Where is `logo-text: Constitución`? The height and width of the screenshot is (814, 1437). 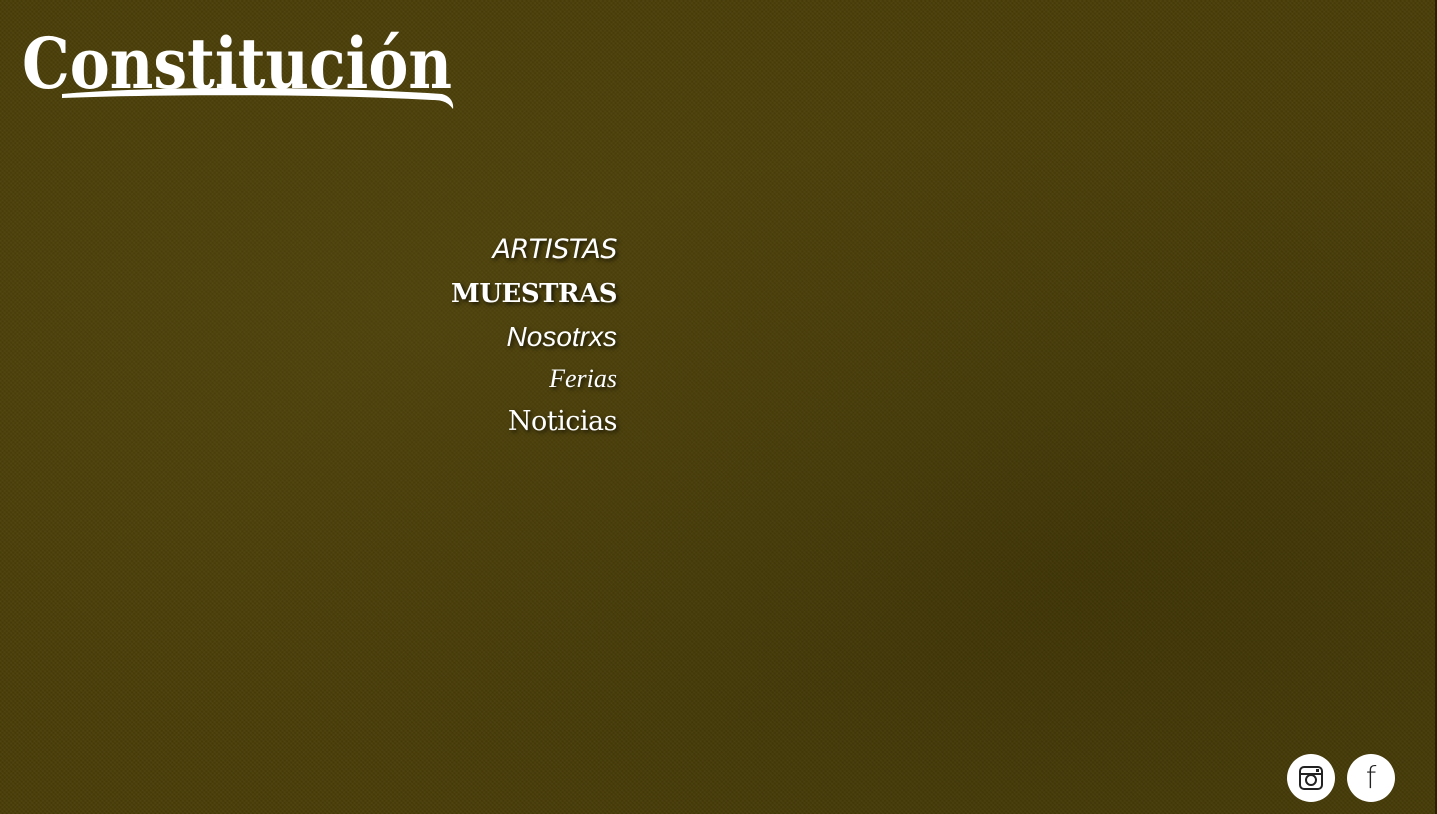
logo-text: Constitución is located at coordinates (237, 63).